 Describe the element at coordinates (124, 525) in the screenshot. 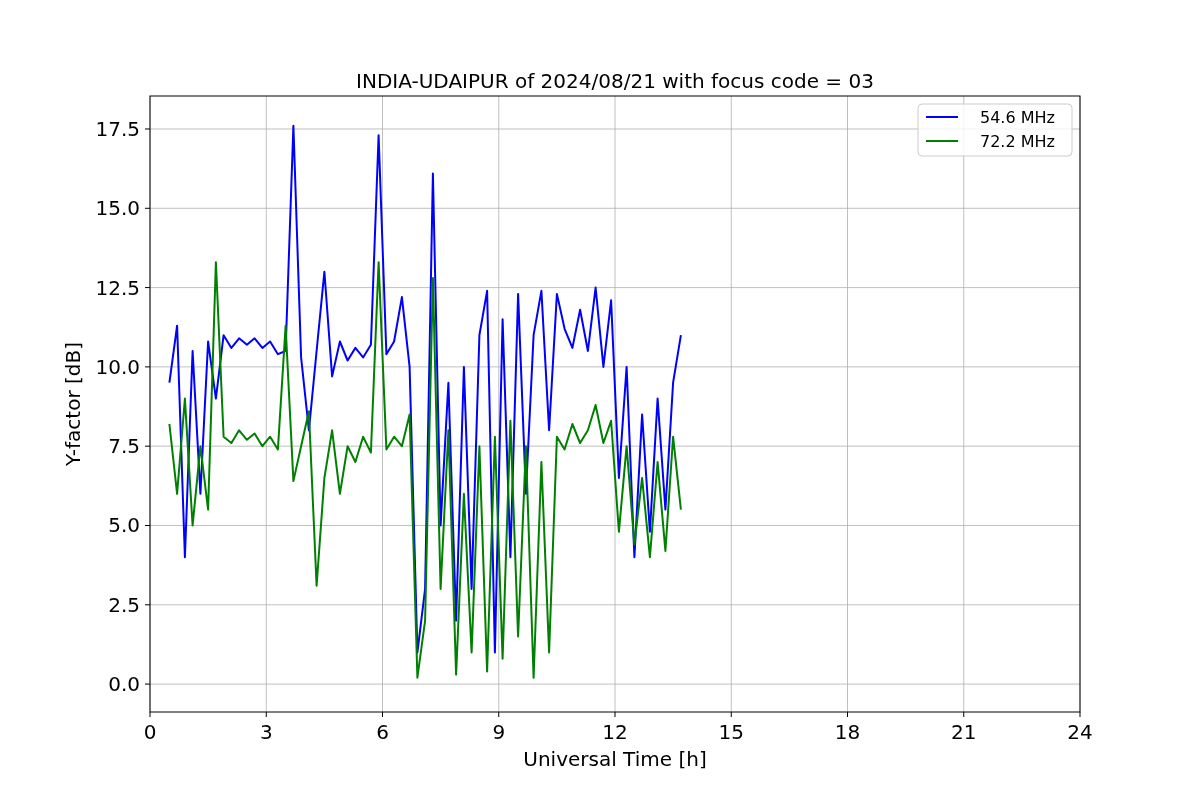

I see `y-tick-label: 5.0` at that location.